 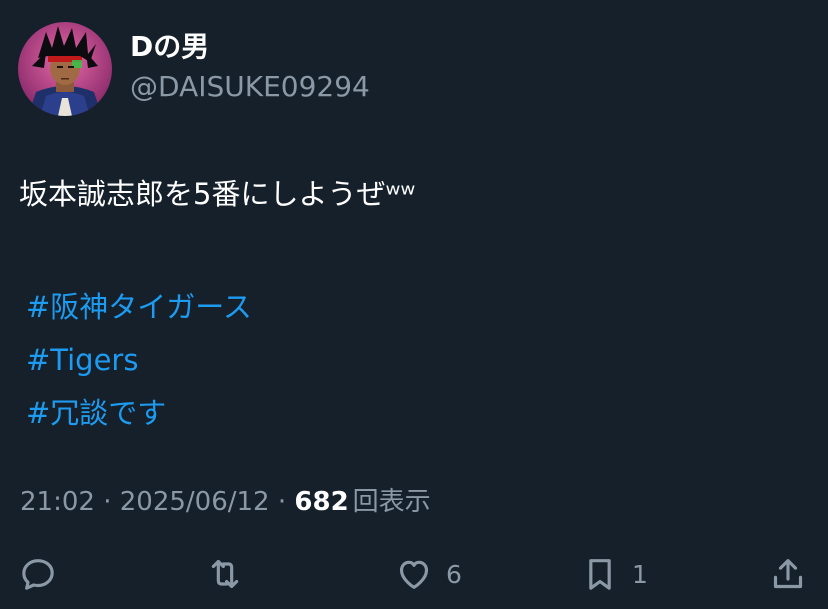 What do you see at coordinates (250, 47) in the screenshot?
I see `display-name: Dの男` at bounding box center [250, 47].